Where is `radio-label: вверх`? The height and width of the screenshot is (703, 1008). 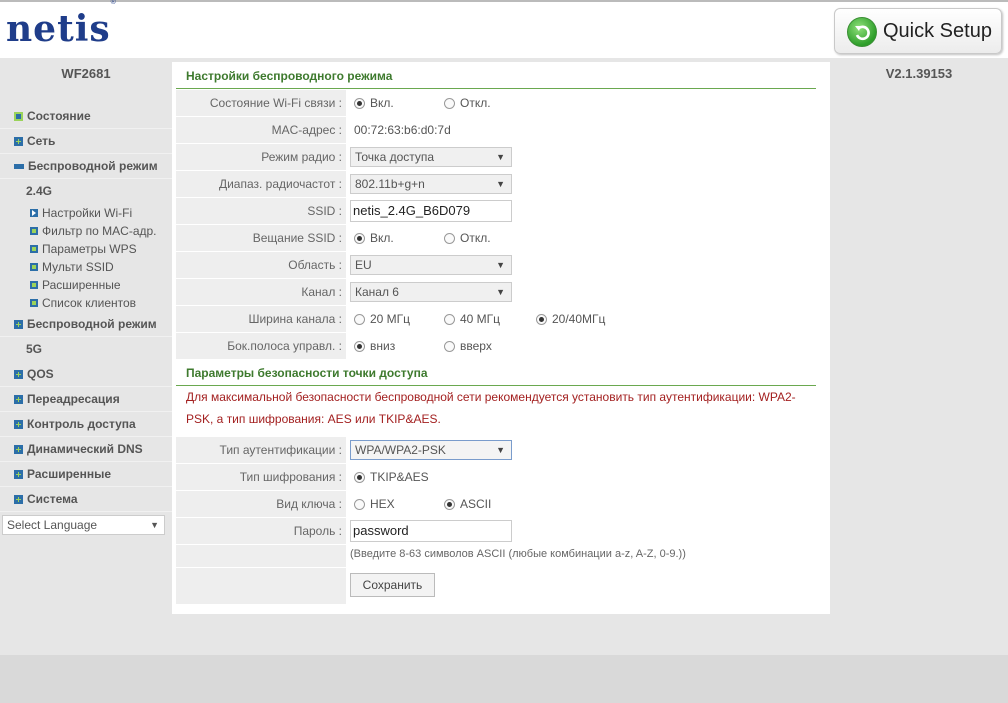
radio-label: вверх is located at coordinates (476, 346).